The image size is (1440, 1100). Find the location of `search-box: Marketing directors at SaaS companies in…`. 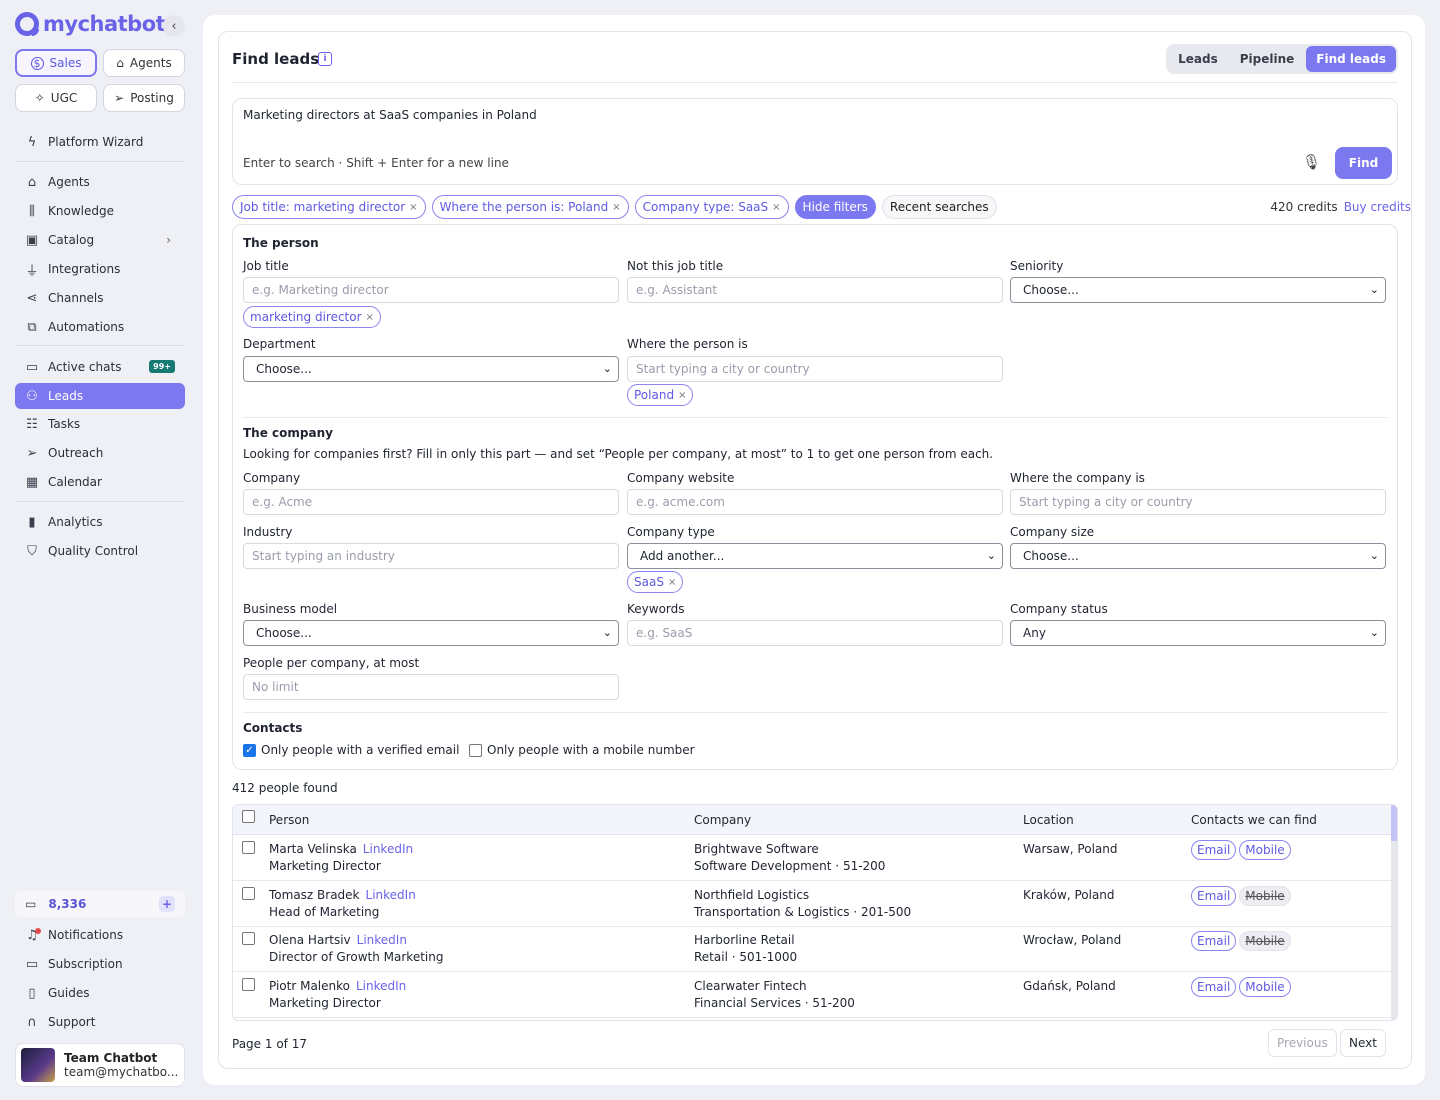

search-box: Marketing directors at SaaS companies in… is located at coordinates (815, 141).